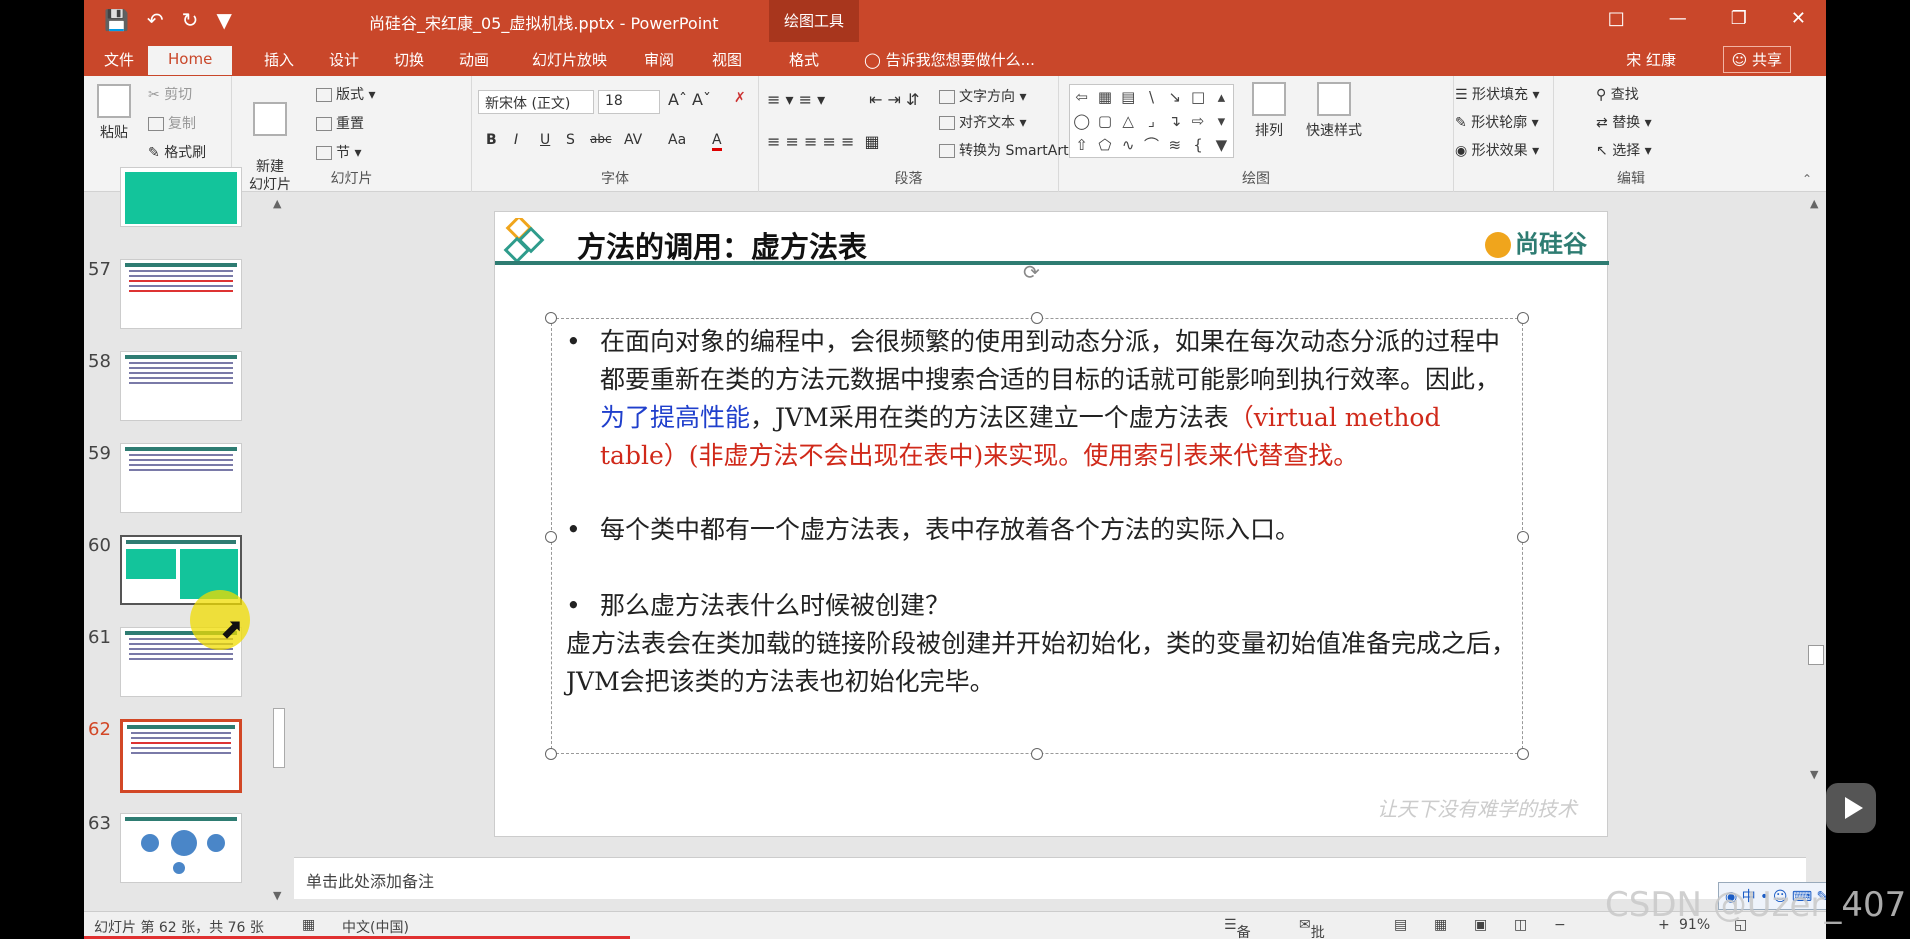 The image size is (1910, 939). I want to click on shadow-button: S, so click(570, 140).